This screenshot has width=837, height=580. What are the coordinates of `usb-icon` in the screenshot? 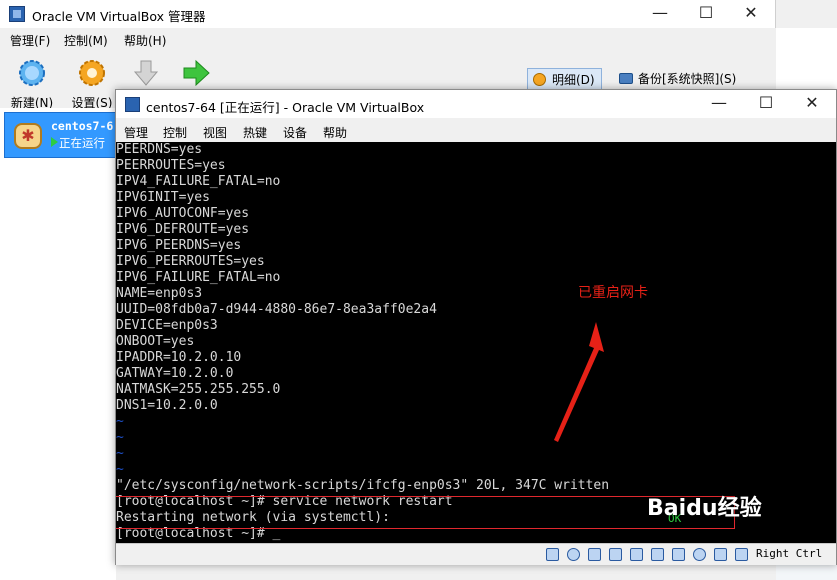 It's located at (594, 554).